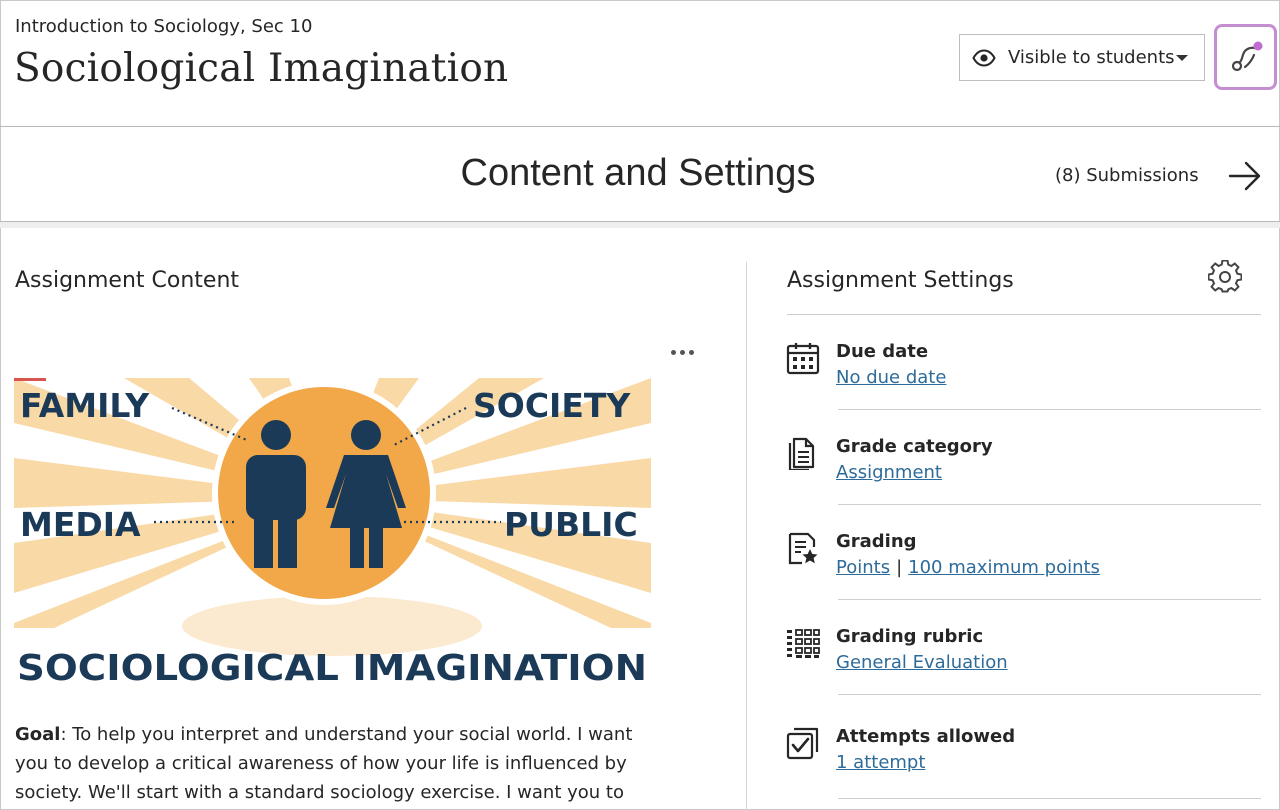  What do you see at coordinates (1024, 314) in the screenshot?
I see `settings-divider` at bounding box center [1024, 314].